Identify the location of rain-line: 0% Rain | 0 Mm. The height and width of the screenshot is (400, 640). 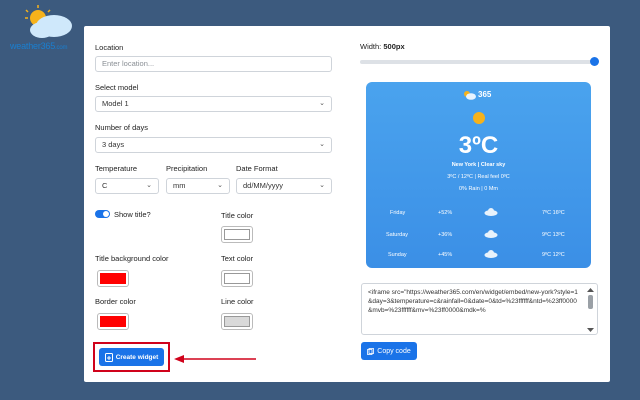
(478, 189).